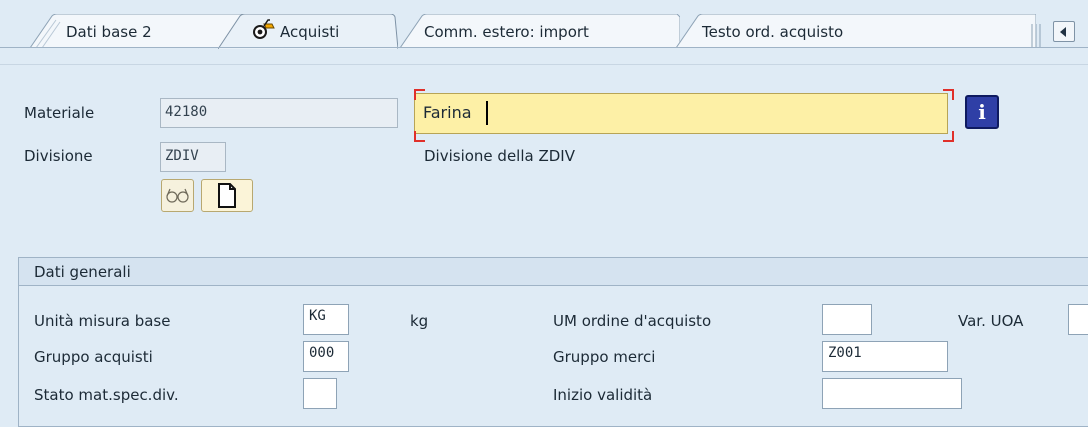 This screenshot has width=1088, height=427. What do you see at coordinates (604, 357) in the screenshot?
I see `material-group-label: Gruppo merci` at bounding box center [604, 357].